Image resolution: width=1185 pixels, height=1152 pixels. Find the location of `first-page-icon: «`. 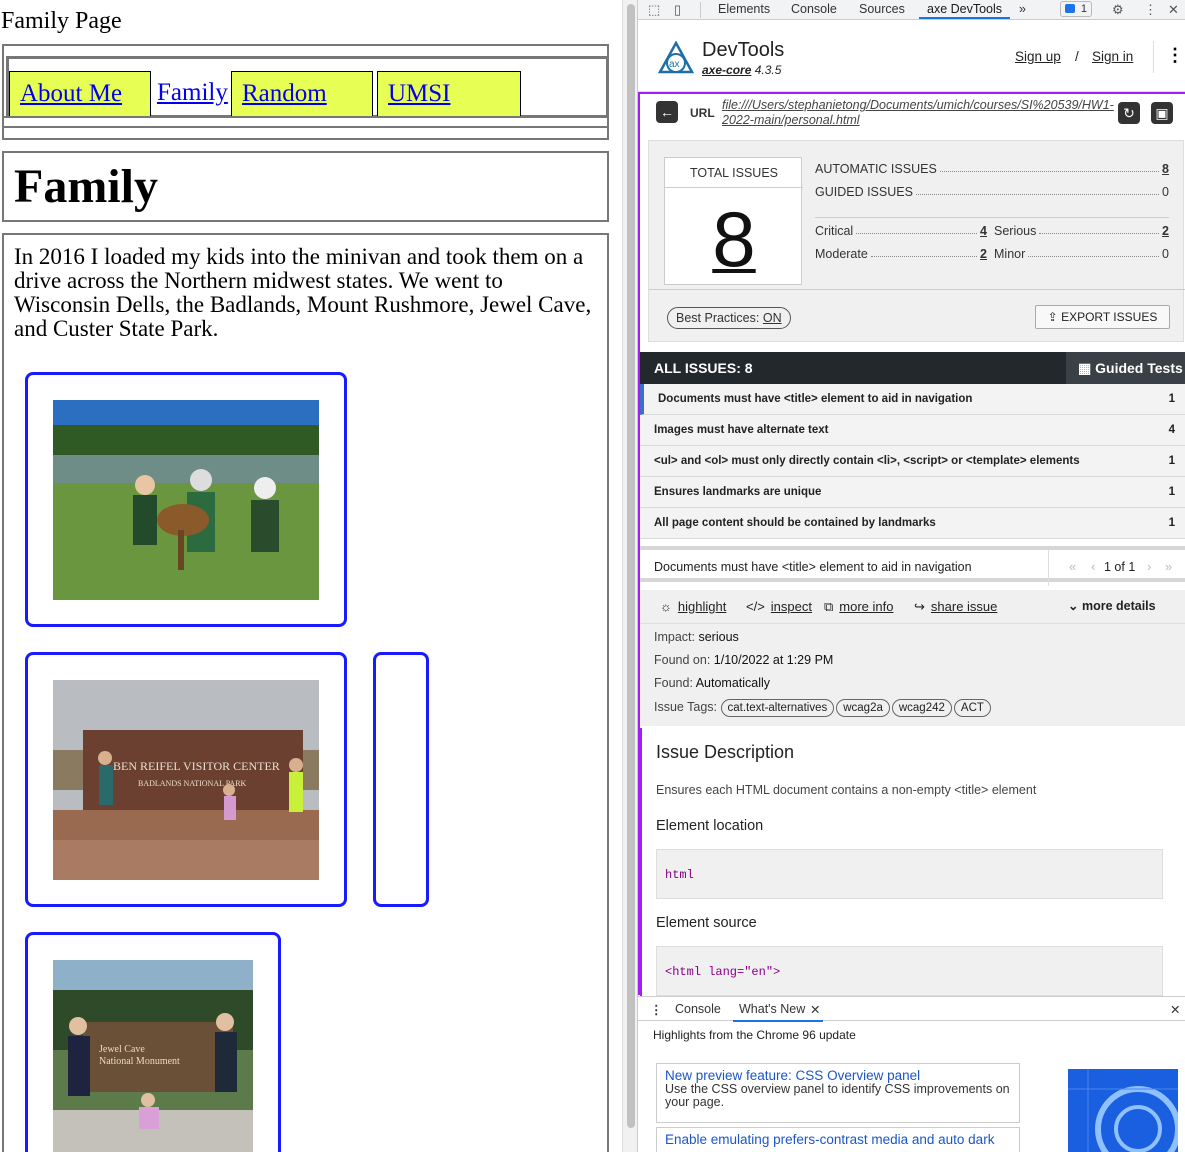

first-page-icon: « is located at coordinates (1072, 566).